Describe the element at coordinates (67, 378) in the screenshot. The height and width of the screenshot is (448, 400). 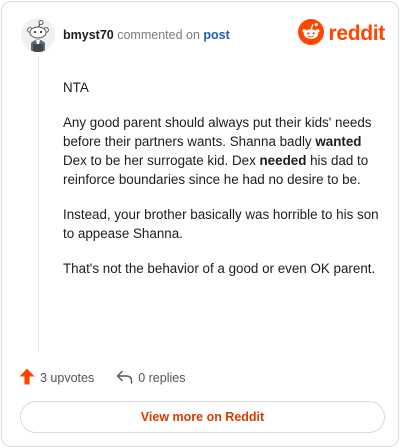
I see `upvote-count: 3 upvotes` at that location.